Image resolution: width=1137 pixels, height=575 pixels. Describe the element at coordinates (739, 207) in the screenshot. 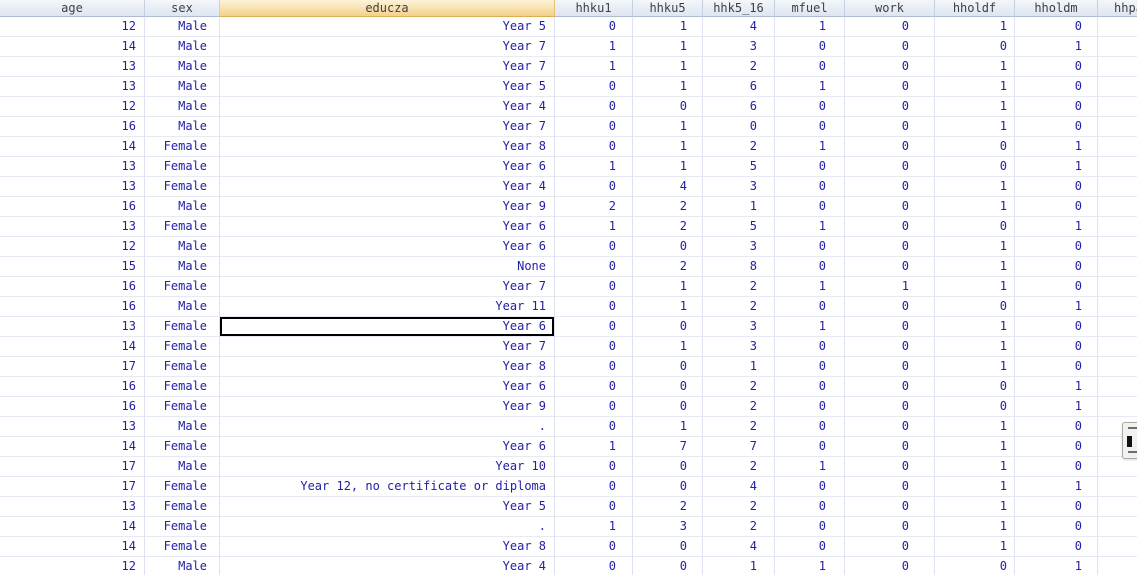

I see `cell-hhk5_16: 1` at that location.